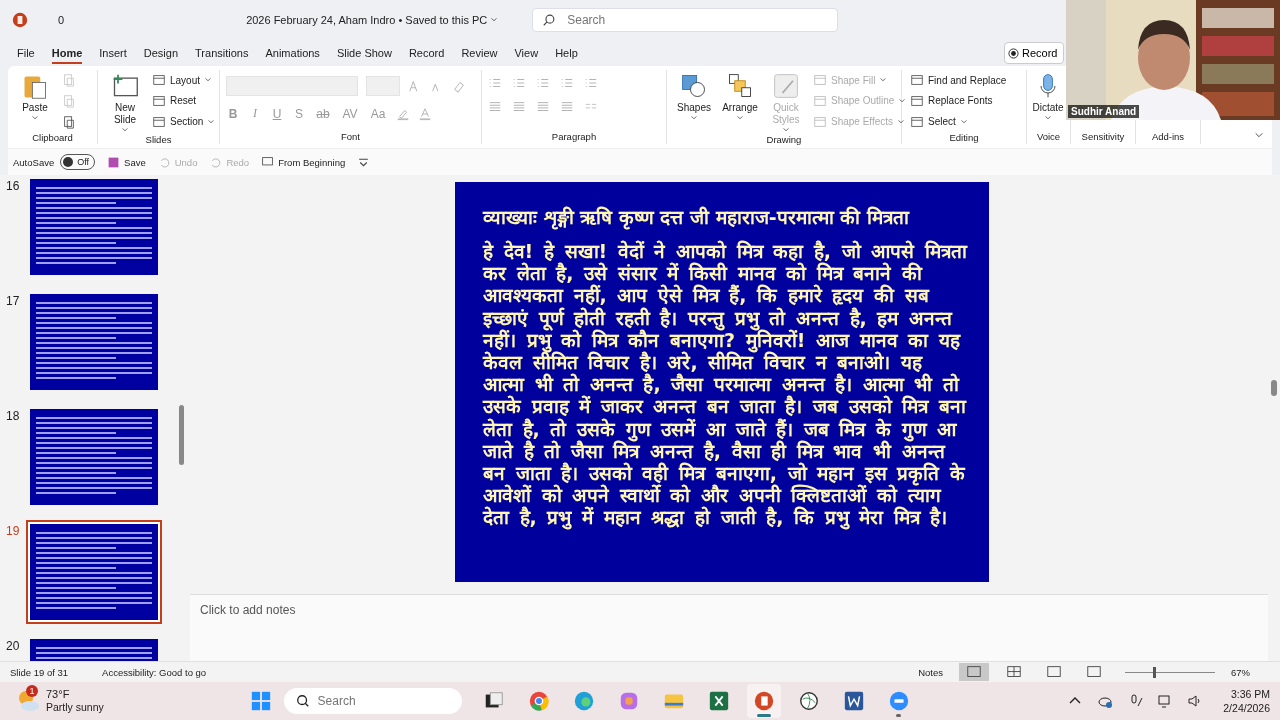  Describe the element at coordinates (1103, 137) in the screenshot. I see `group-label: Sensitivity` at that location.